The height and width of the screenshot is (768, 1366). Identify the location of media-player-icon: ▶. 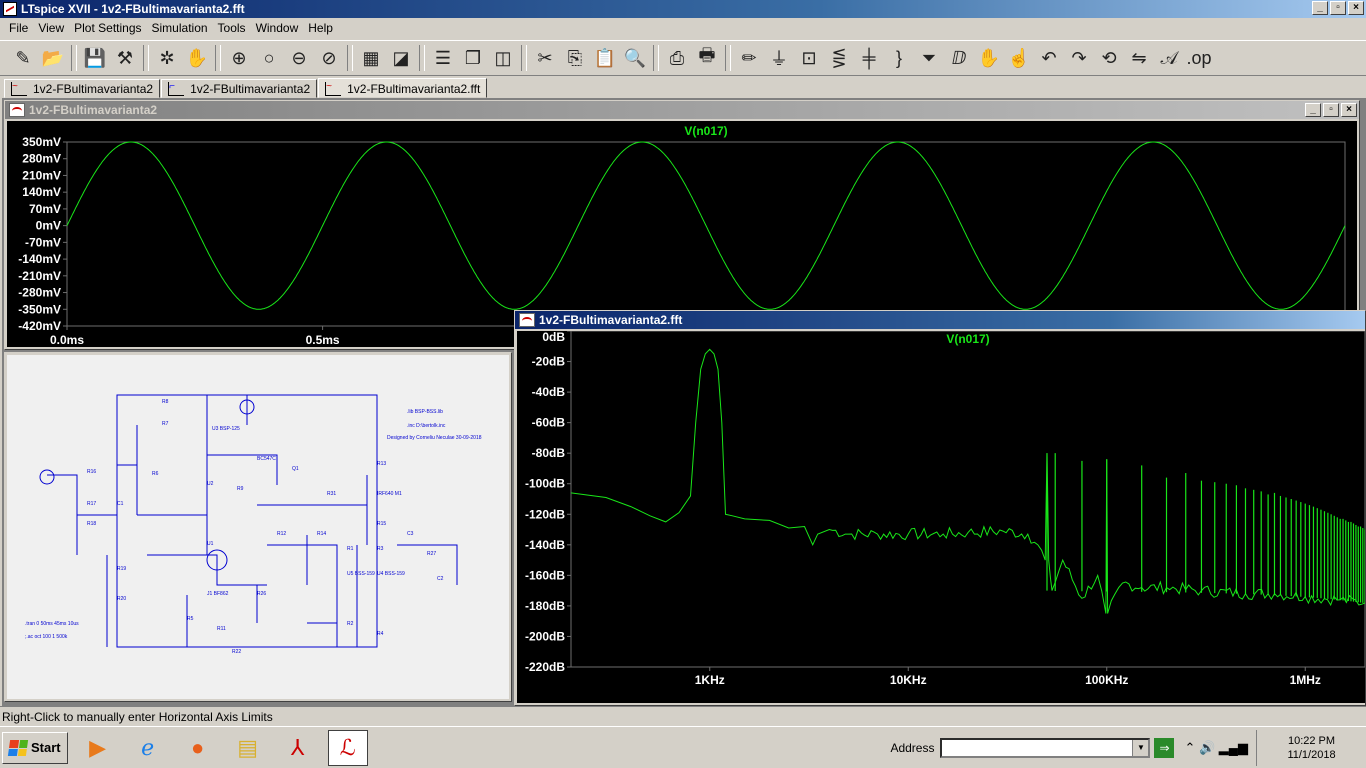
(98, 748).